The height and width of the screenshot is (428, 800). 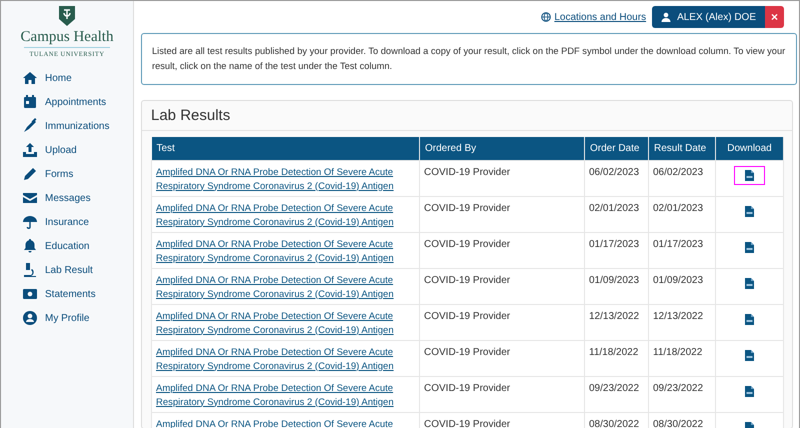 What do you see at coordinates (77, 198) in the screenshot?
I see `sidebar-item: Messages` at bounding box center [77, 198].